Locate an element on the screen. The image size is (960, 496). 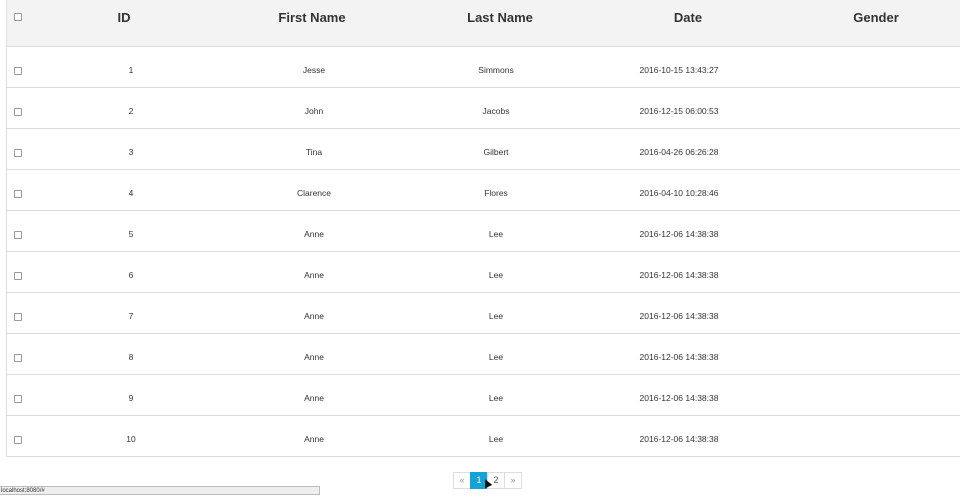
cell-id: 4 is located at coordinates (131, 193).